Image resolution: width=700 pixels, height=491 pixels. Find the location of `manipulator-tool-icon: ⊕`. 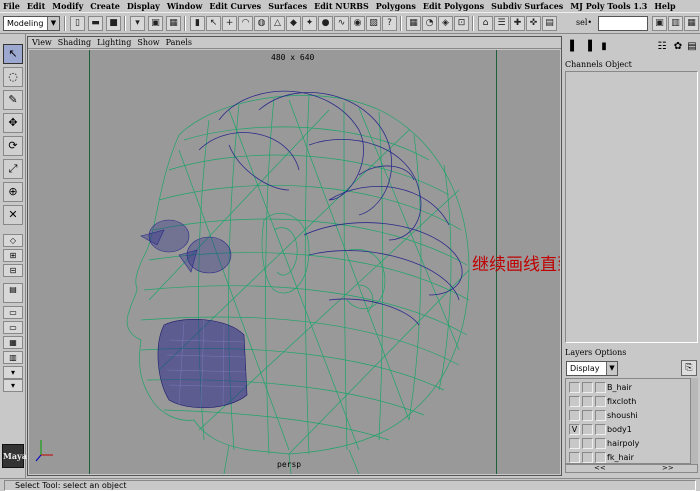

manipulator-tool-icon: ⊕ is located at coordinates (13, 192).